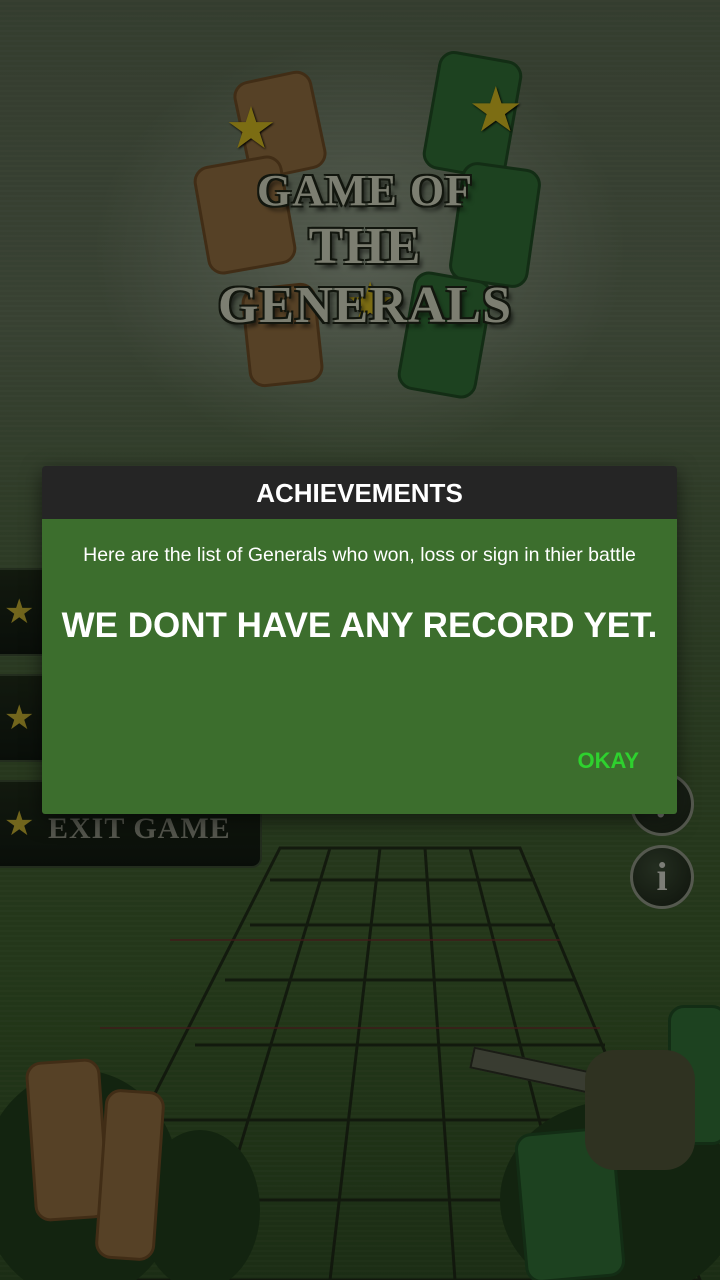 This screenshot has height=1280, width=720. I want to click on dialog-title: ACHIEVEMENTS, so click(359, 492).